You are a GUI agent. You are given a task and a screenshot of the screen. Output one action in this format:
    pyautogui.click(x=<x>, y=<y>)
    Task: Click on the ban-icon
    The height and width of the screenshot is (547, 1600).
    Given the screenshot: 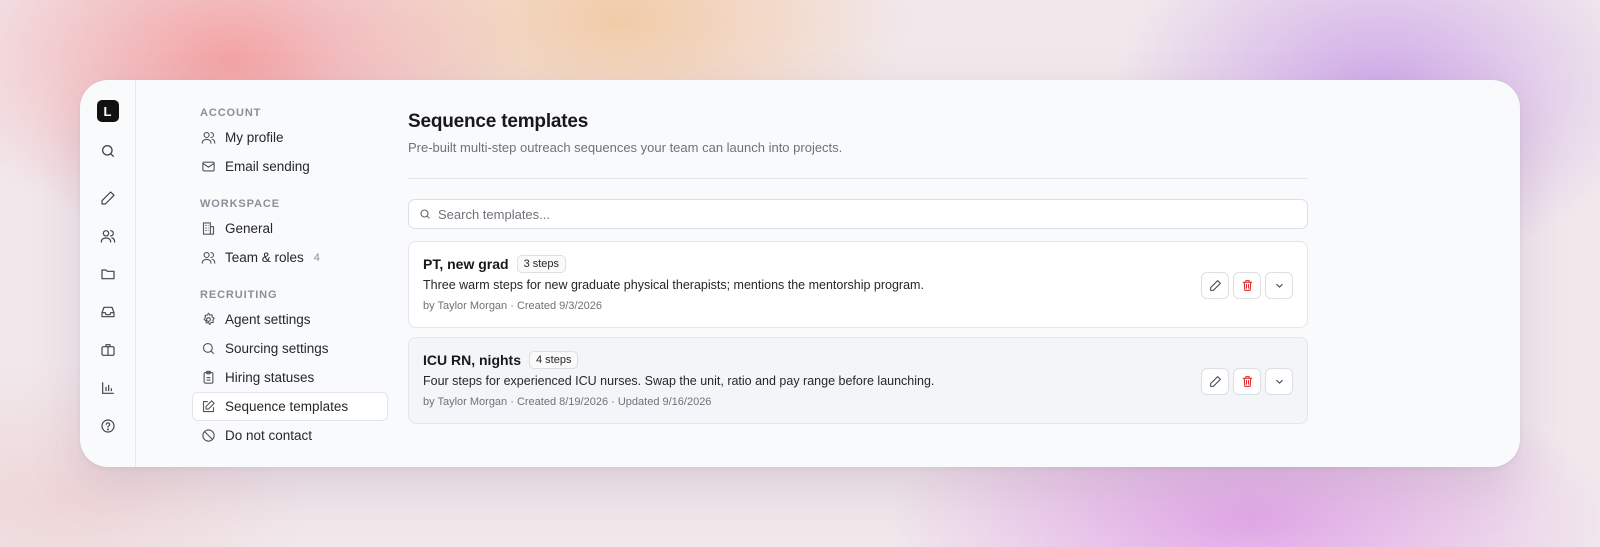 What is the action you would take?
    pyautogui.click(x=208, y=435)
    